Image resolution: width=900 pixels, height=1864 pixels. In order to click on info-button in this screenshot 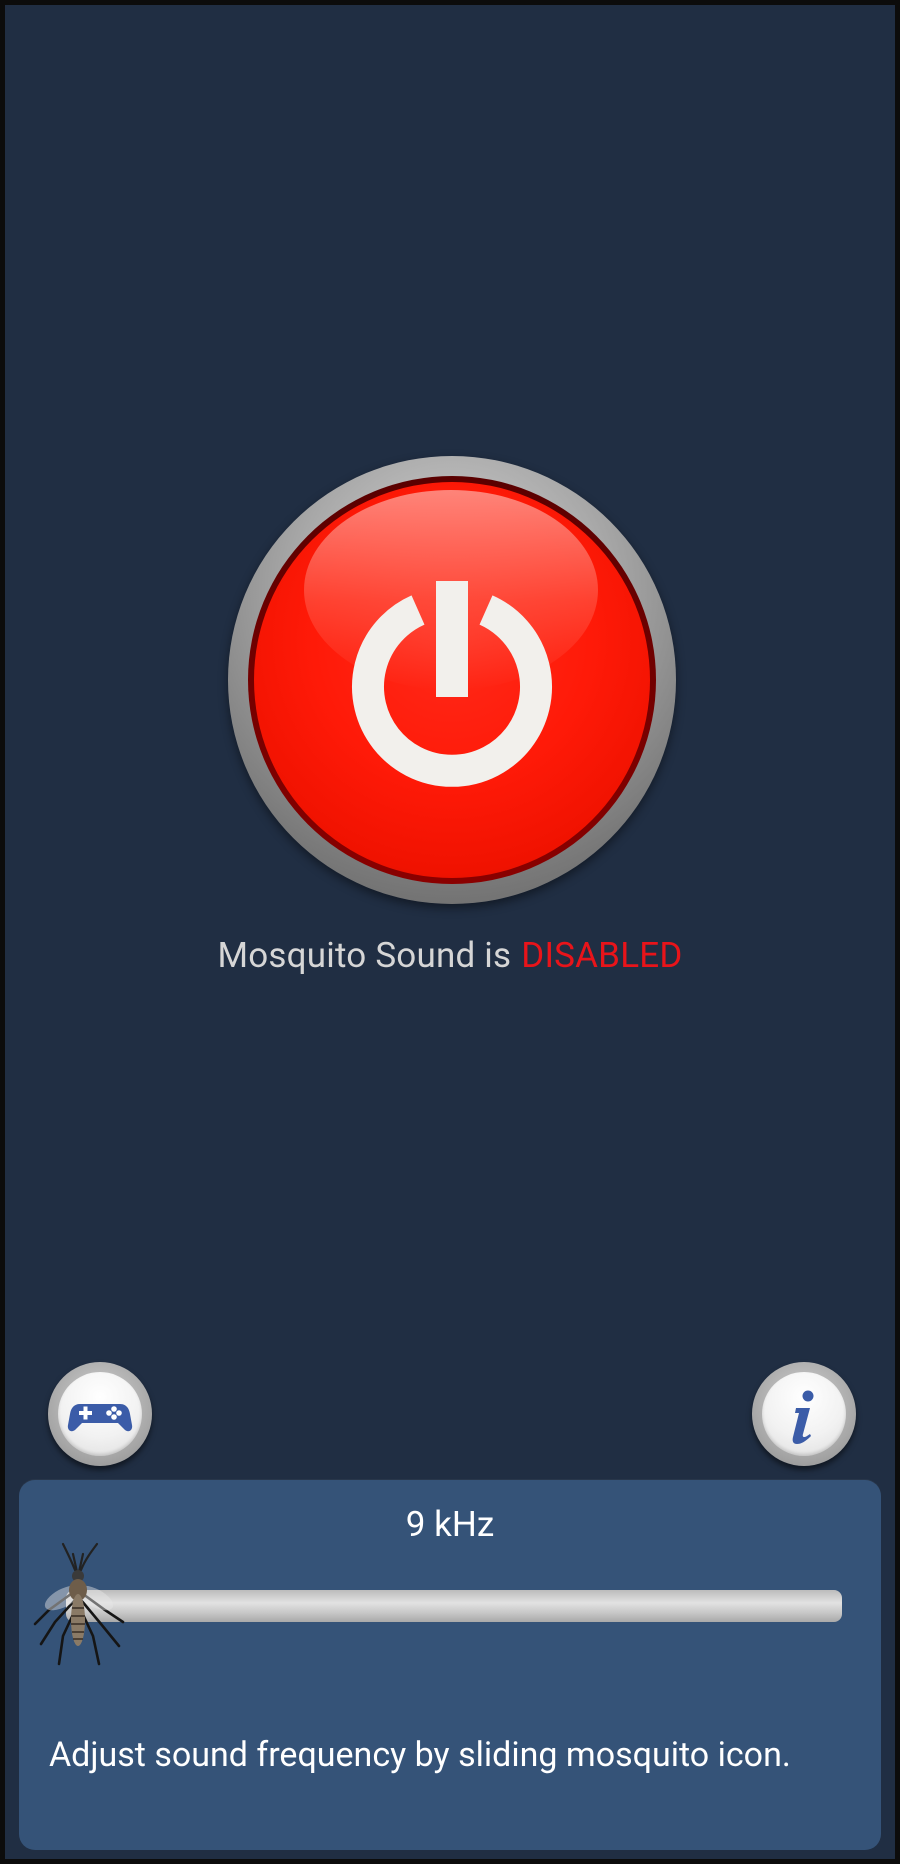, I will do `click(804, 1414)`.